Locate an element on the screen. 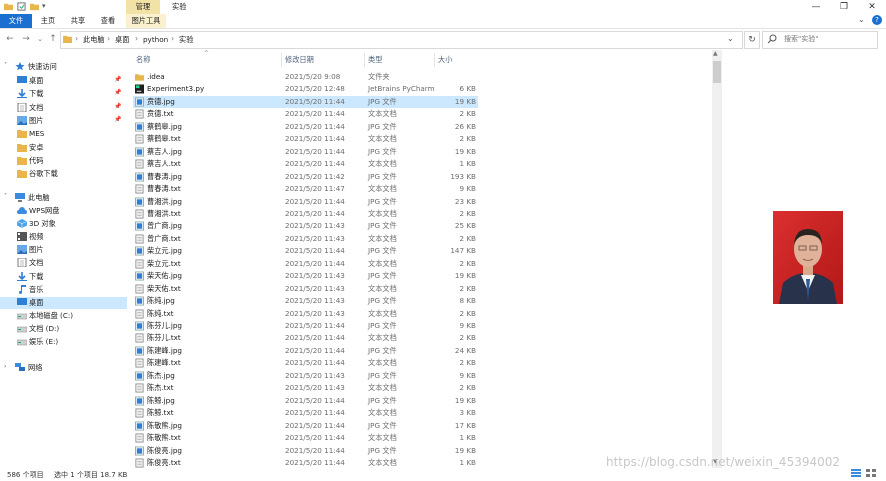 The width and height of the screenshot is (886, 481). file-row: 陈鲸.jpg 2021/5/20 11:44 JPG 文件 19 KB is located at coordinates (305, 401).